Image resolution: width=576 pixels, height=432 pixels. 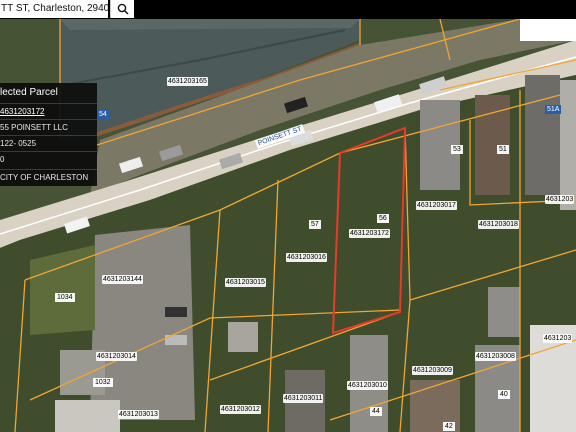 What do you see at coordinates (48, 111) in the screenshot?
I see `parcel-id-link: 4631203172` at bounding box center [48, 111].